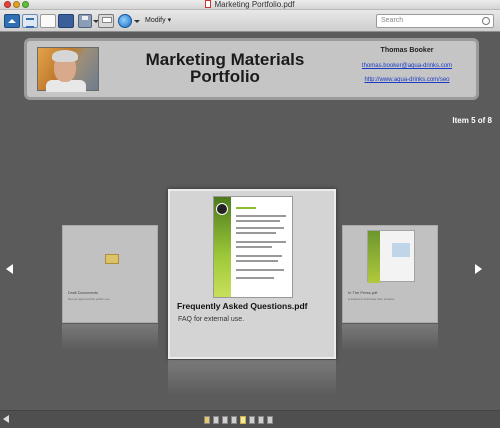  I want to click on search-icon, so click(486, 21).